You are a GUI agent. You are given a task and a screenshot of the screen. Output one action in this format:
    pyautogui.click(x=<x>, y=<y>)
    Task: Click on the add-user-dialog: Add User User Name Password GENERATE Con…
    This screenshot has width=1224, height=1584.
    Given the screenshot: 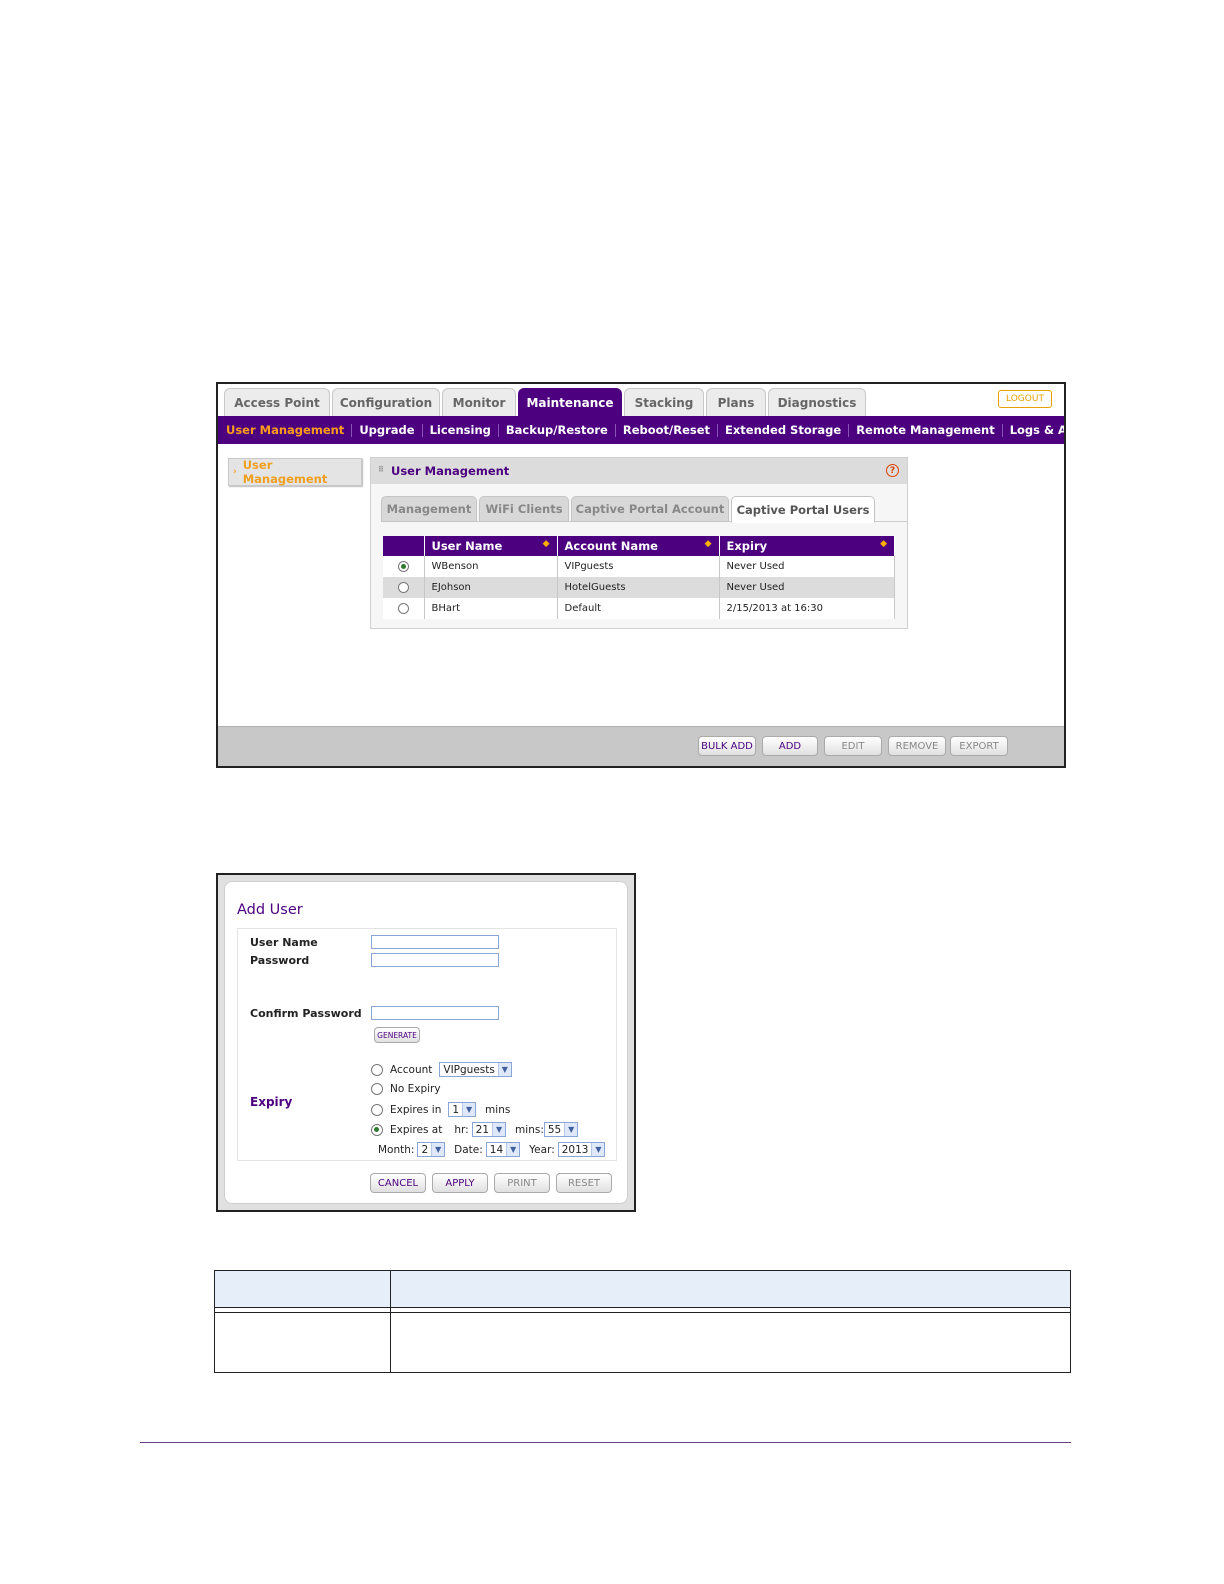 What is the action you would take?
    pyautogui.click(x=426, y=1042)
    